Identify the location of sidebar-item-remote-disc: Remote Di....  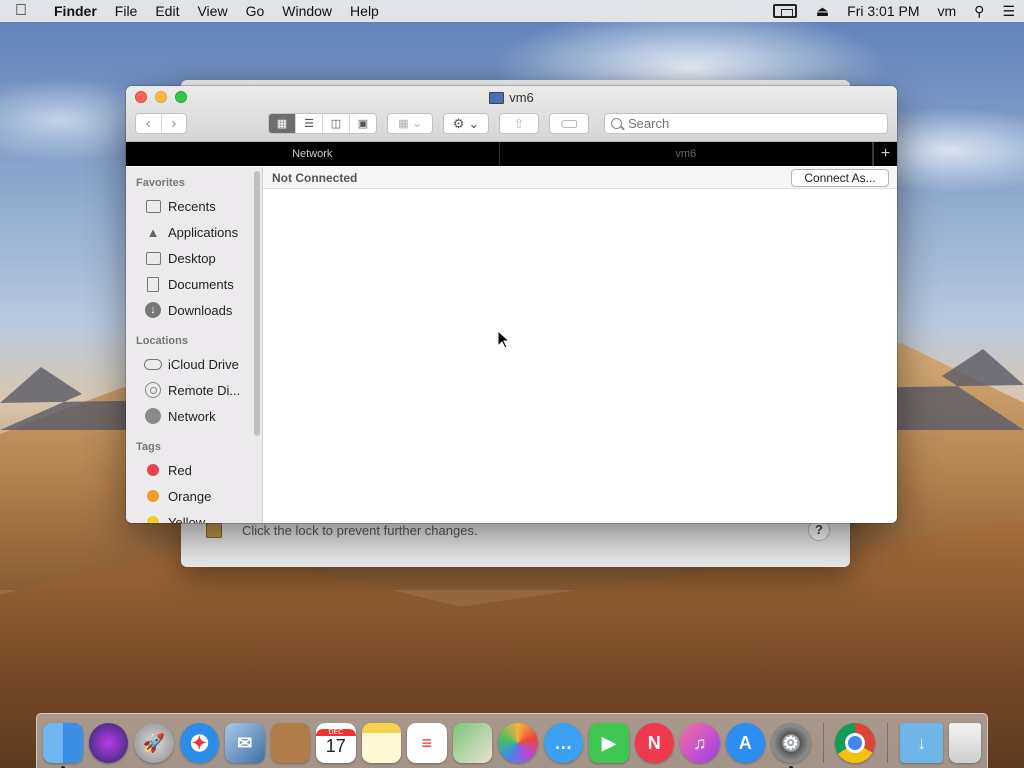
(194, 390).